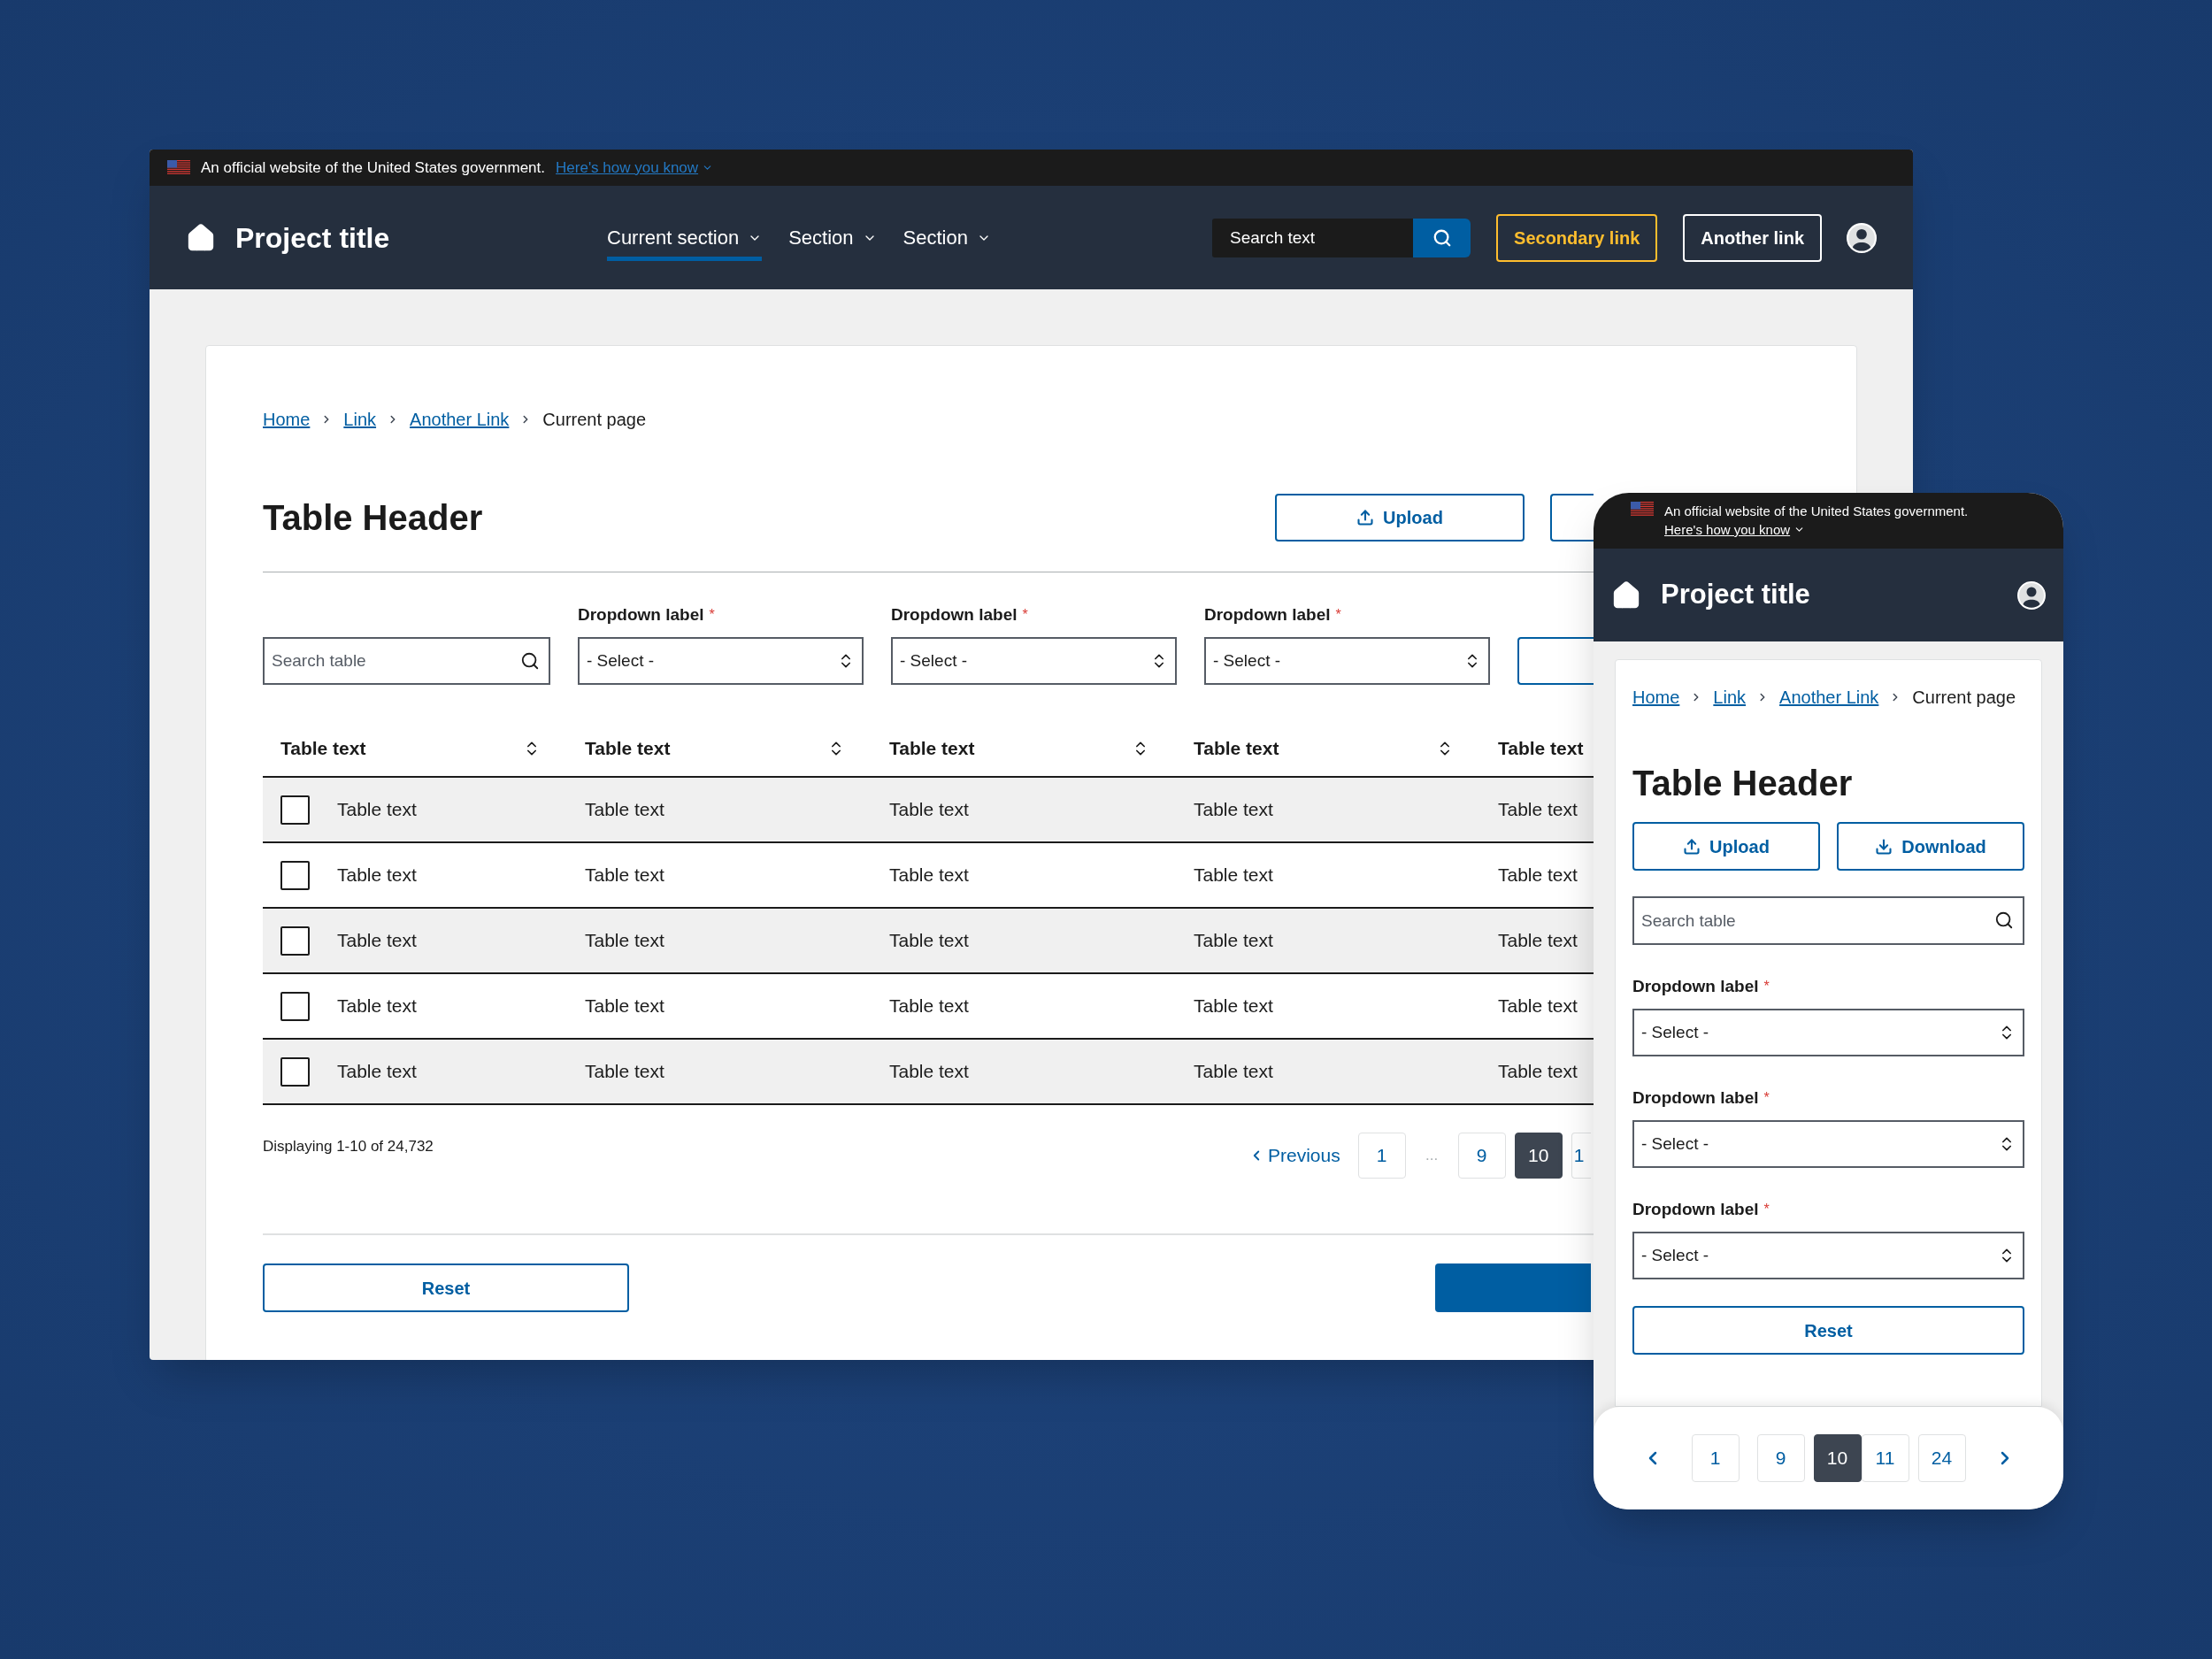  What do you see at coordinates (1884, 847) in the screenshot?
I see `download-icon` at bounding box center [1884, 847].